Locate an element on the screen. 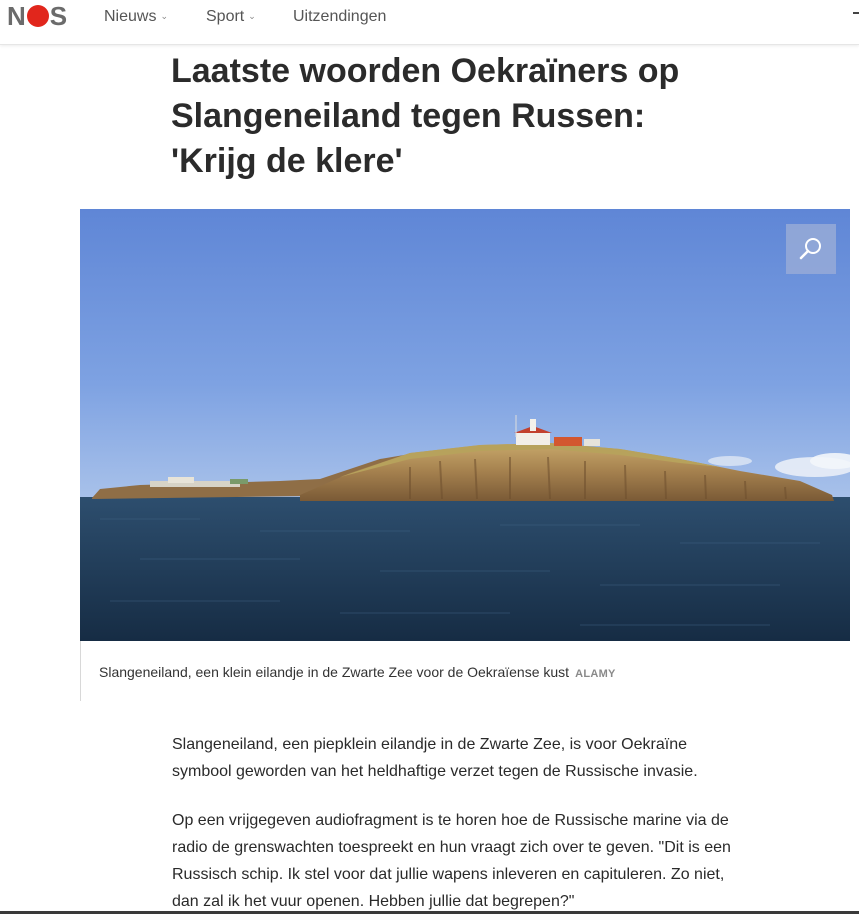 This screenshot has width=859, height=915. nav-item-nieuws: Nieuws ⌄ is located at coordinates (136, 17).